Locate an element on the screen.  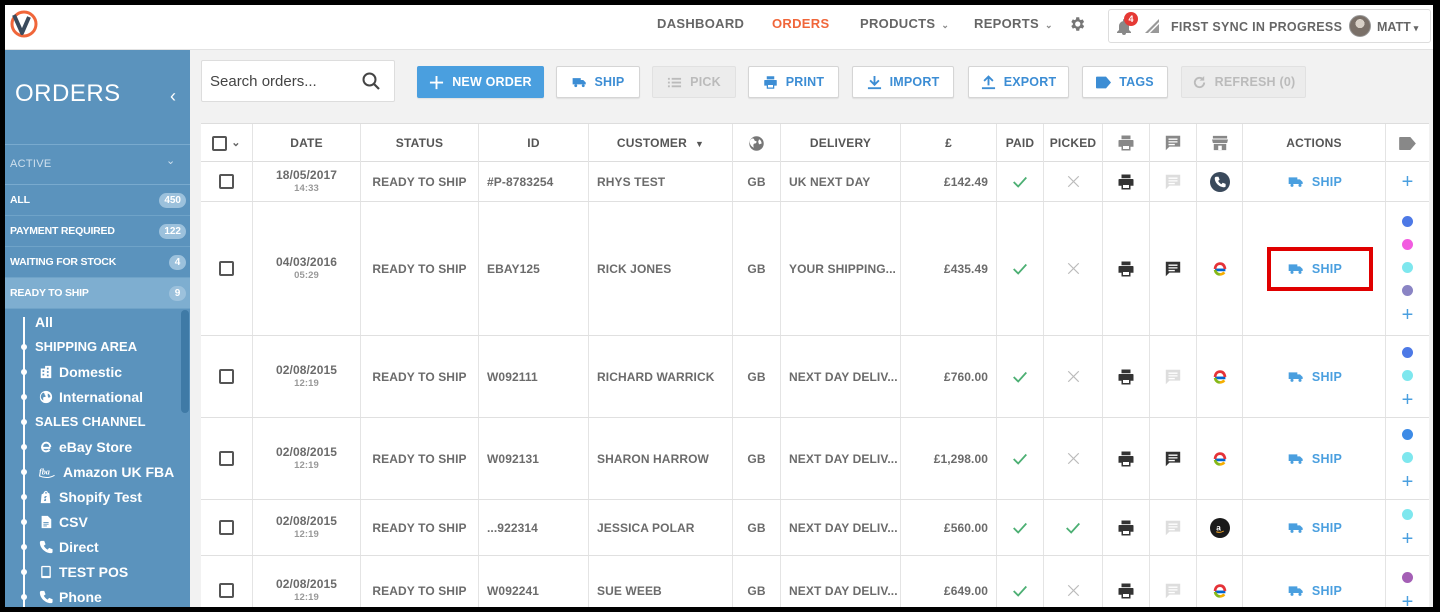
nav-link-dashboard: DASHBOARD is located at coordinates (700, 27).